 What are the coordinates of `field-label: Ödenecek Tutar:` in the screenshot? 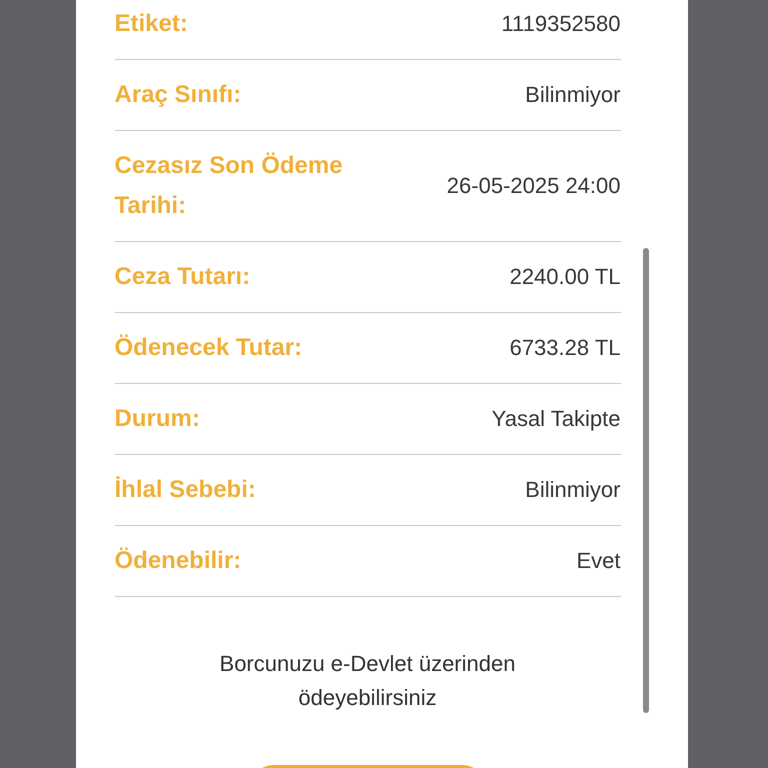 It's located at (208, 348).